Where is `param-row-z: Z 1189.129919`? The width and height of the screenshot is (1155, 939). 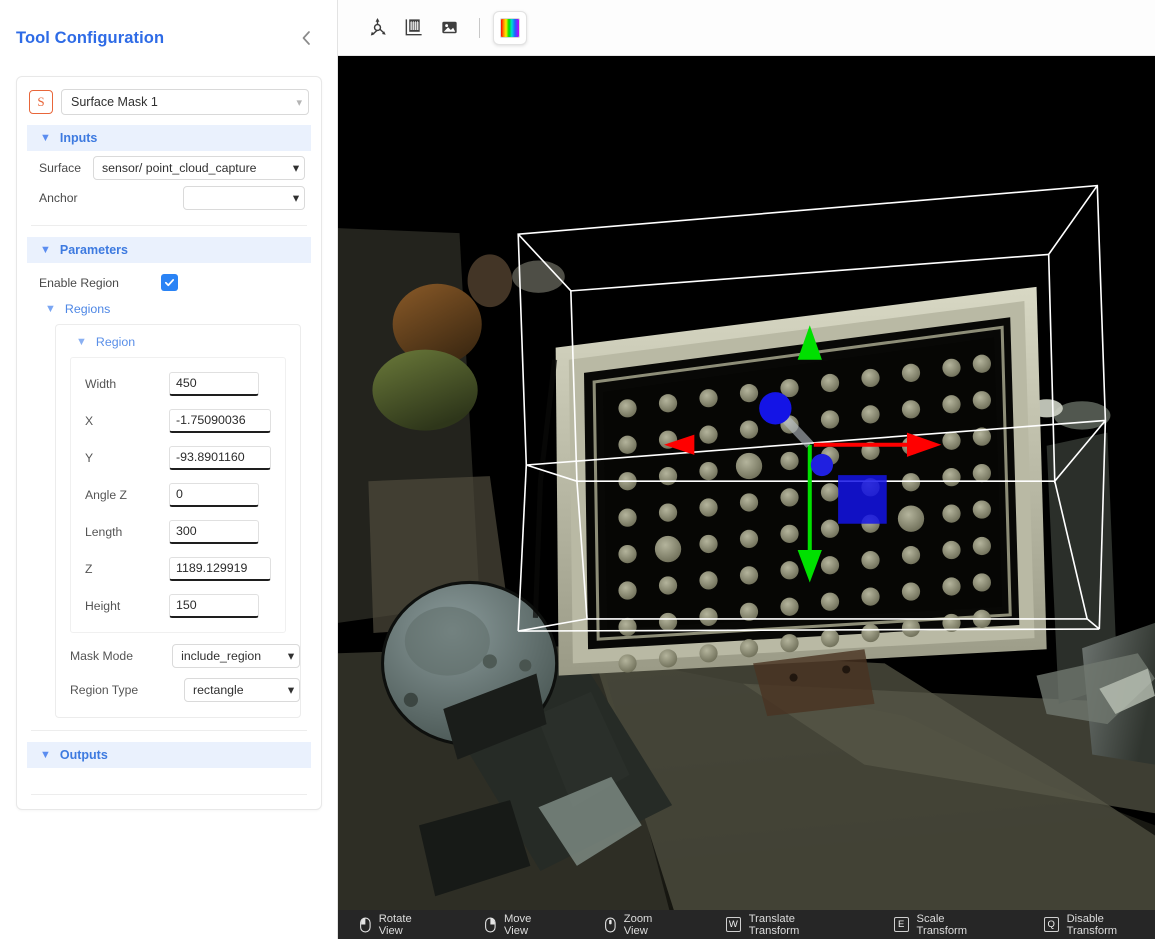
param-row-z: Z 1189.129919 is located at coordinates (178, 568).